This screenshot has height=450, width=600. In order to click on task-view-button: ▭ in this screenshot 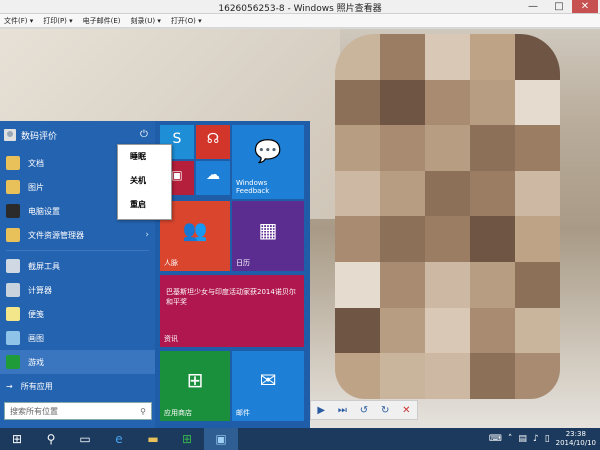, I will do `click(85, 439)`.